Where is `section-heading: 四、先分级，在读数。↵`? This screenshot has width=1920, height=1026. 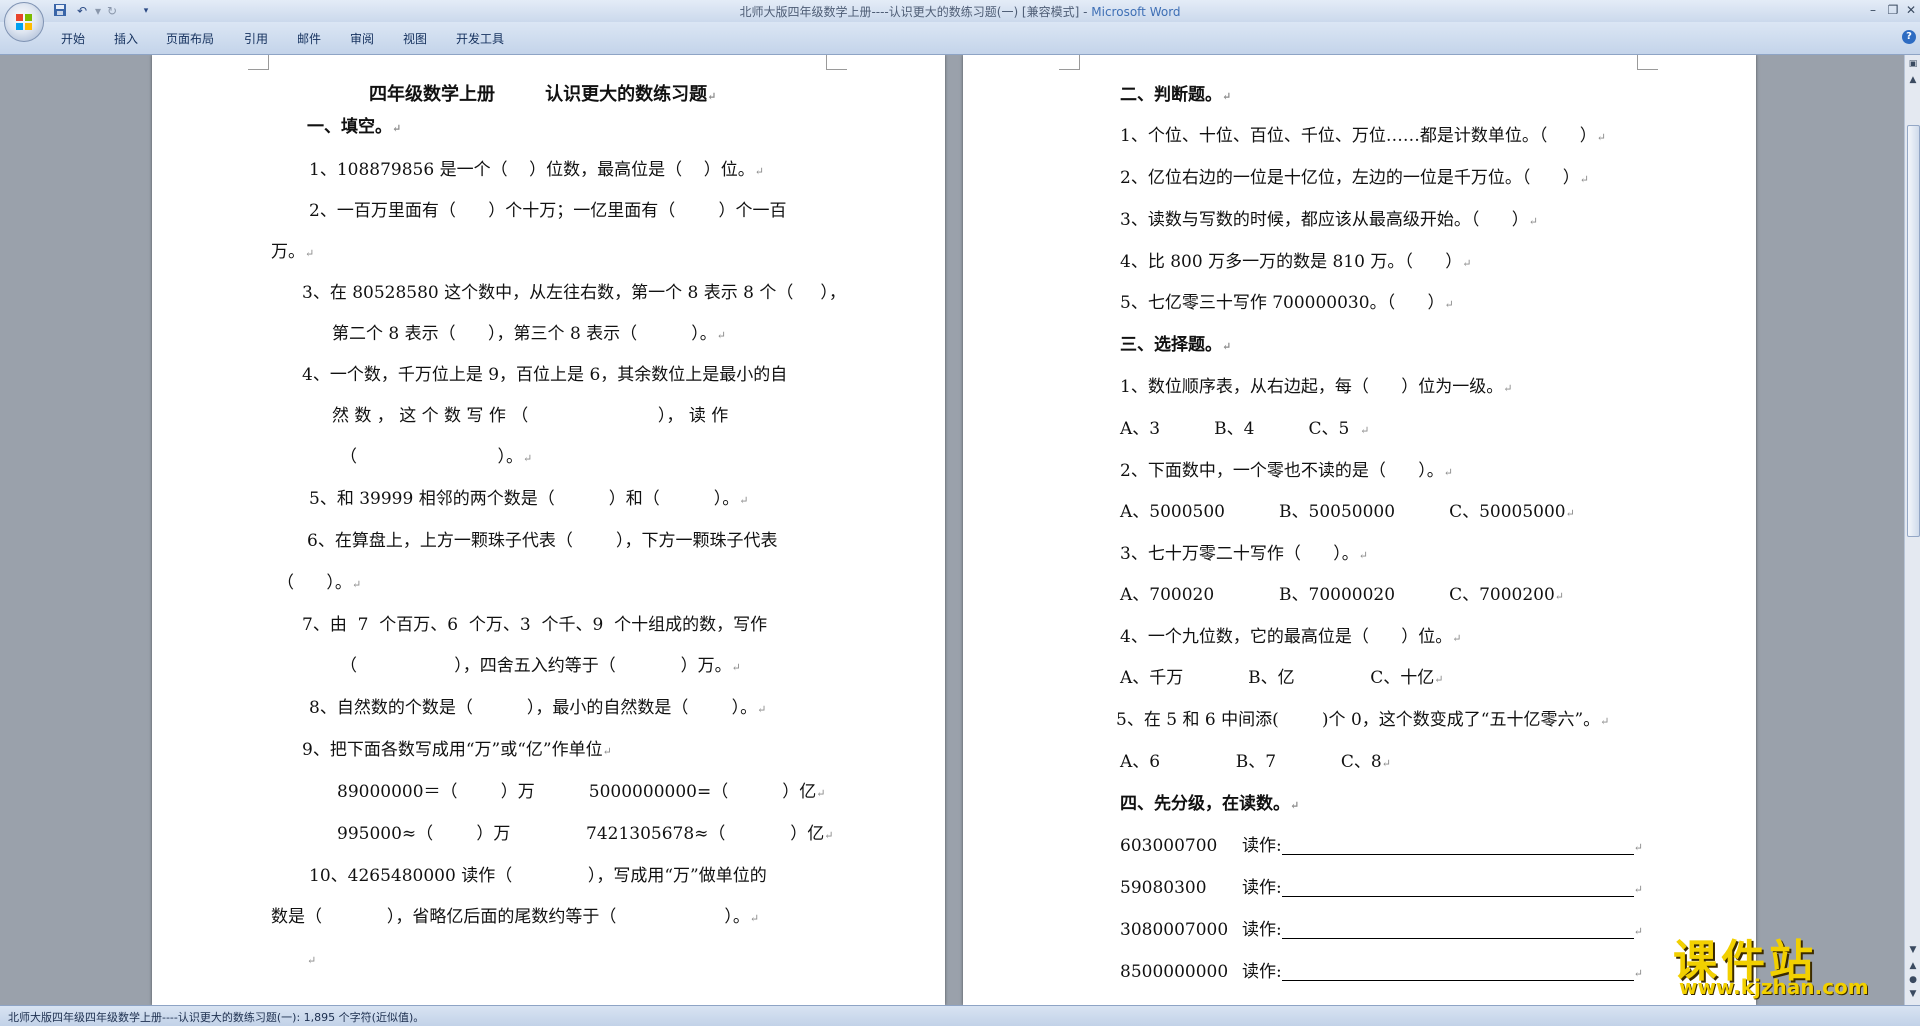 section-heading: 四、先分级，在读数。↵ is located at coordinates (1210, 804).